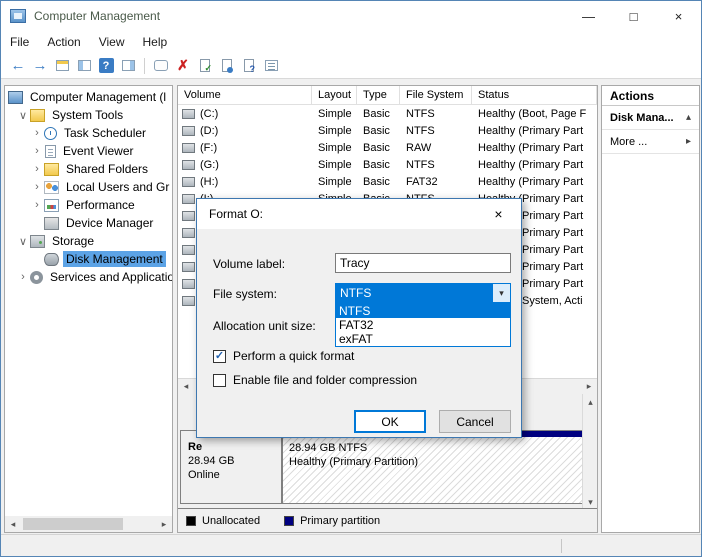 The width and height of the screenshot is (702, 557). Describe the element at coordinates (423, 339) in the screenshot. I see `option-exfat: exFAT` at that location.